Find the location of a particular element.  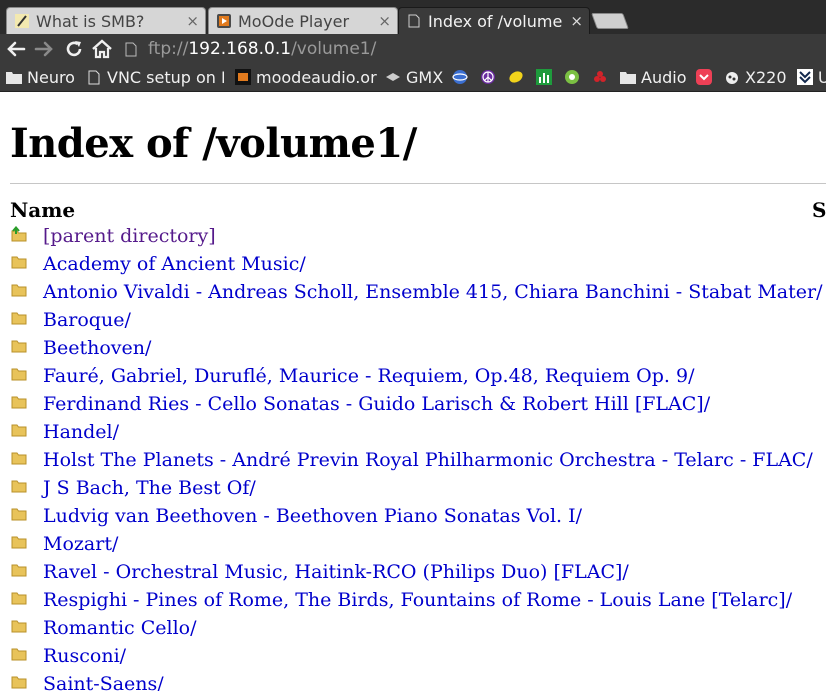

bookmark-label: GMX is located at coordinates (425, 77).